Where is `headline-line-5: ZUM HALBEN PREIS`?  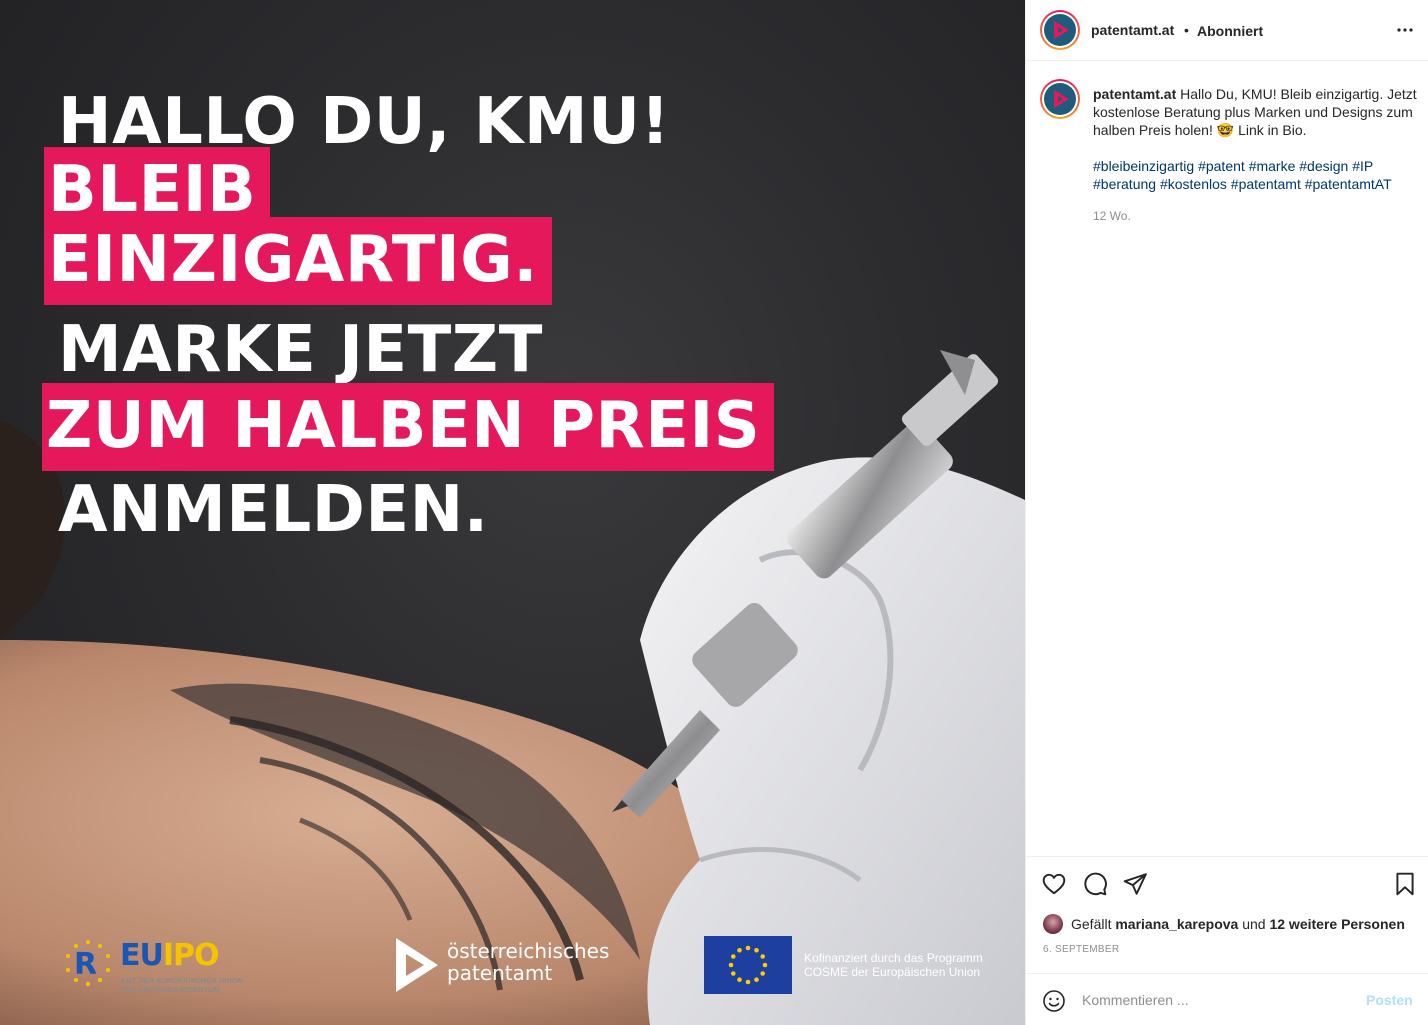 headline-line-5: ZUM HALBEN PREIS is located at coordinates (408, 427).